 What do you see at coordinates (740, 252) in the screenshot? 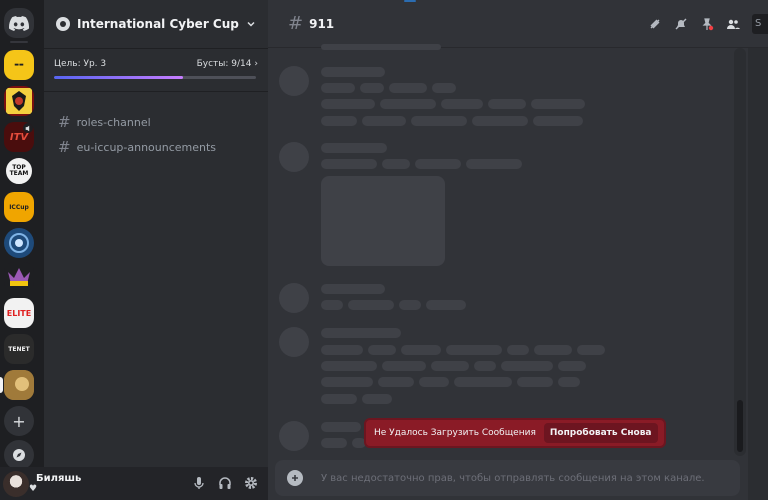
I see `chat-scrollbar` at bounding box center [740, 252].